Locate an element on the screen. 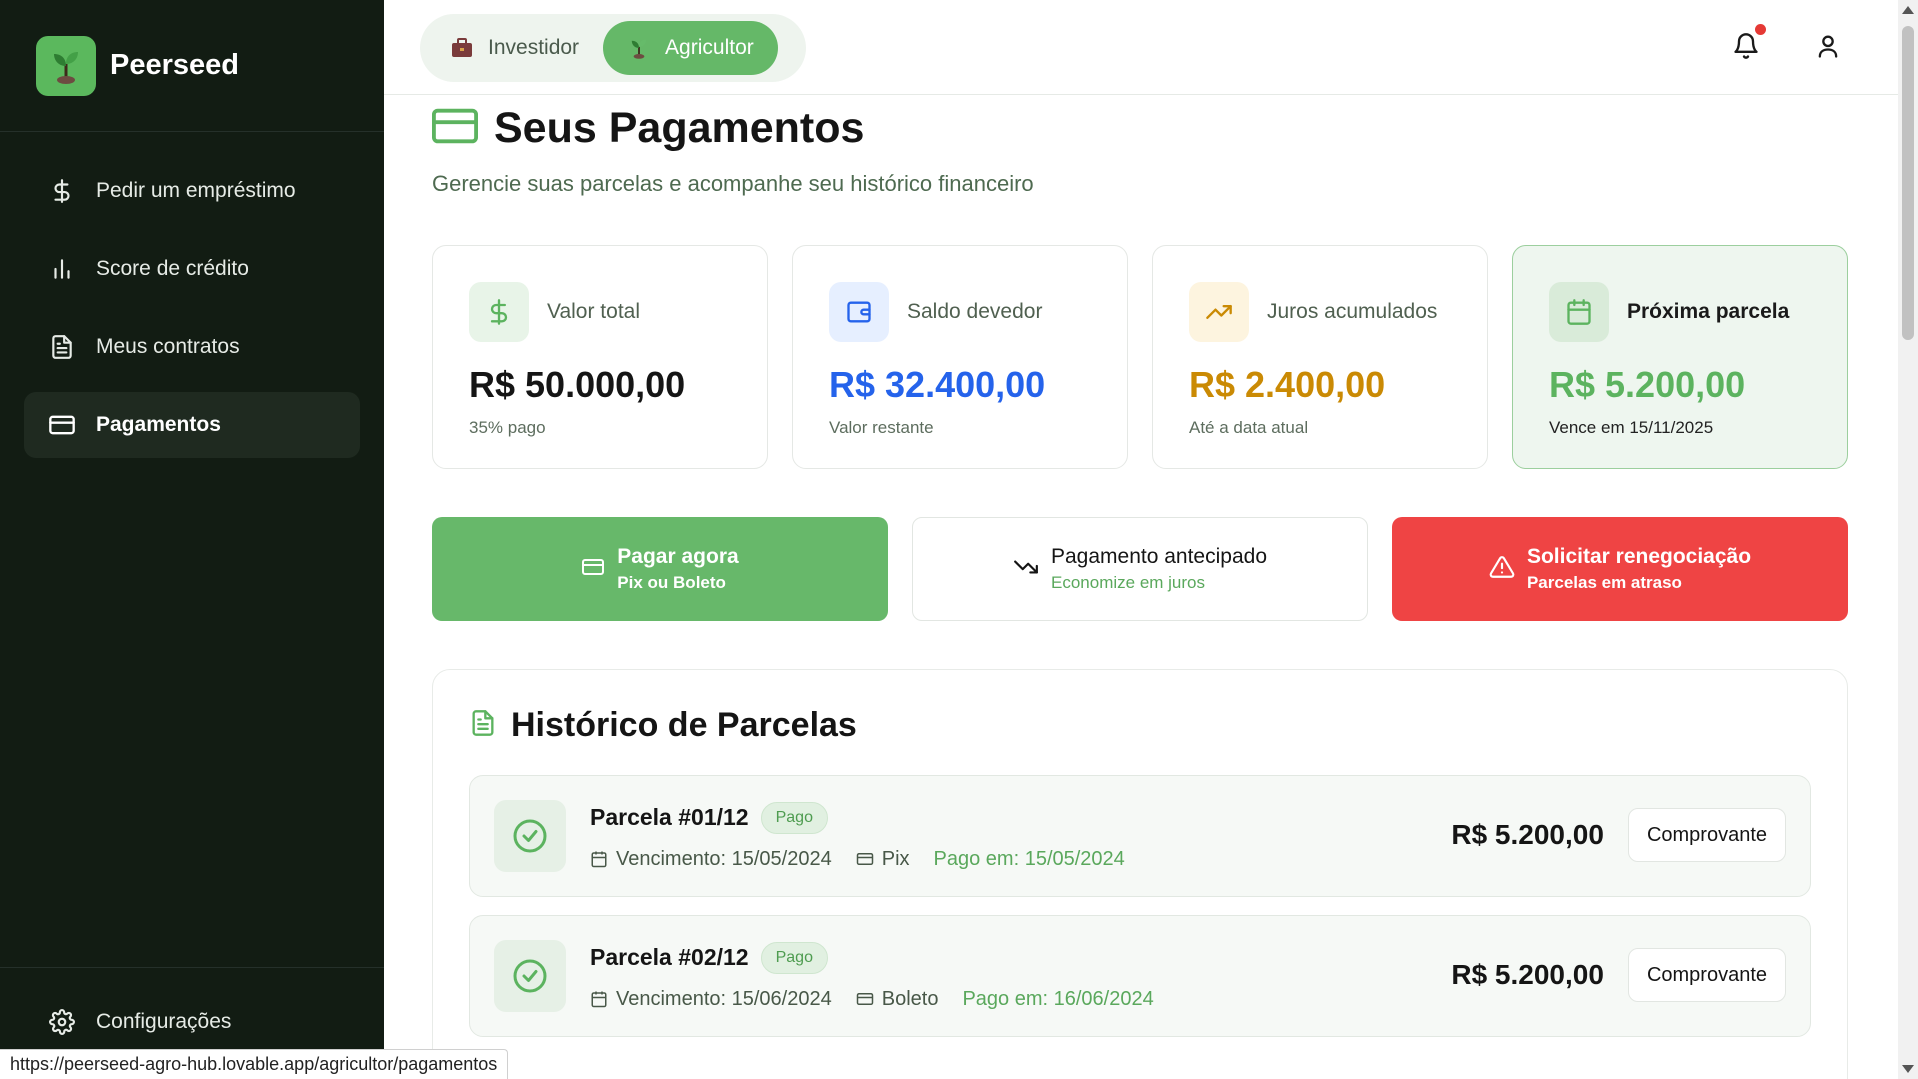  action-subtitle: Parcelas em atraso is located at coordinates (1604, 582).